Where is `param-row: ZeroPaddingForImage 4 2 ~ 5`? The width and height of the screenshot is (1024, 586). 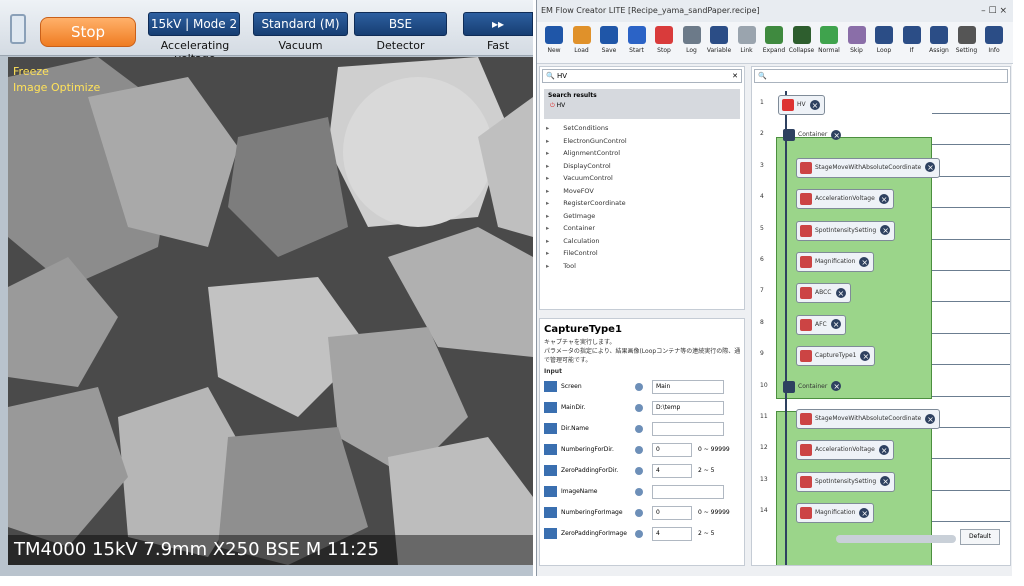 param-row: ZeroPaddingForImage 4 2 ~ 5 is located at coordinates (642, 534).